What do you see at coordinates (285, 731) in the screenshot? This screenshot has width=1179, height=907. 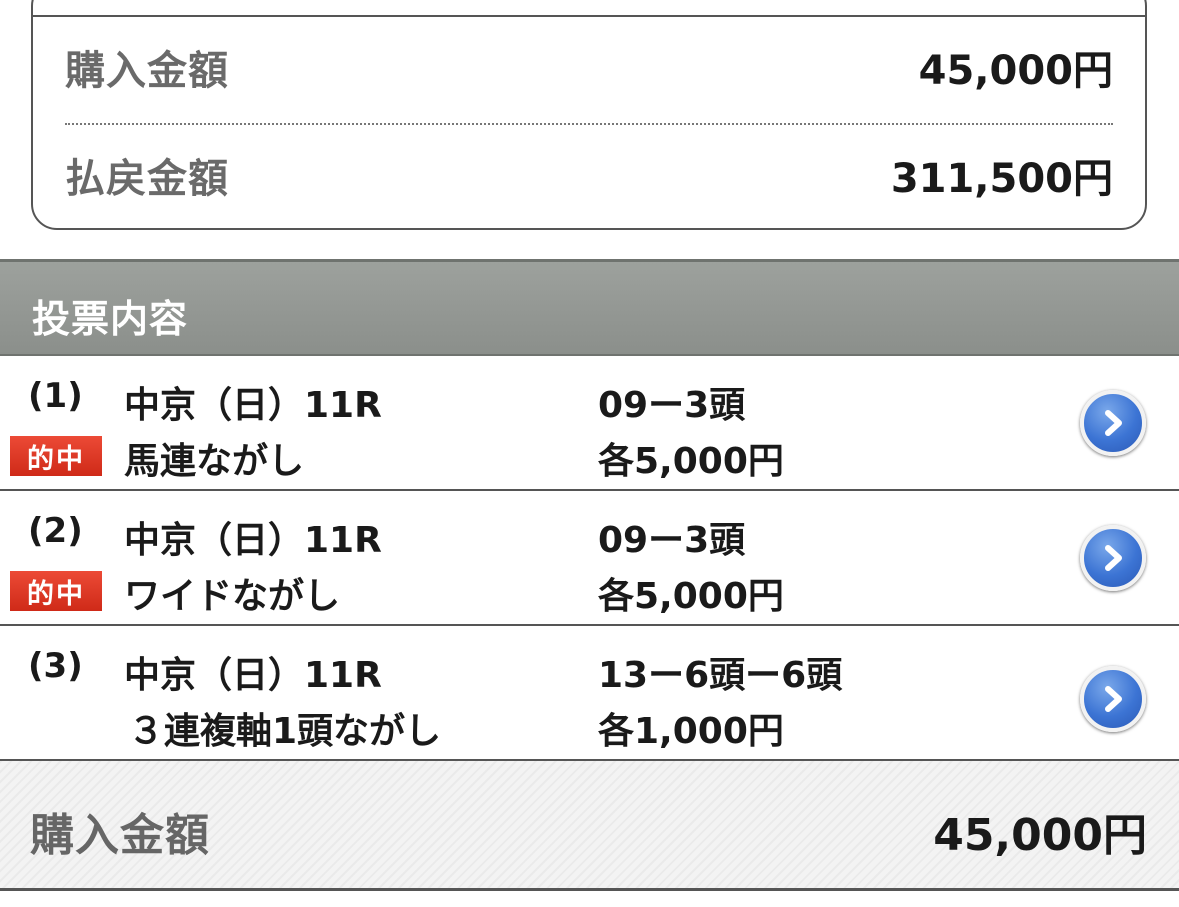 I see `bet-type: ３連複軸1頭ながし` at bounding box center [285, 731].